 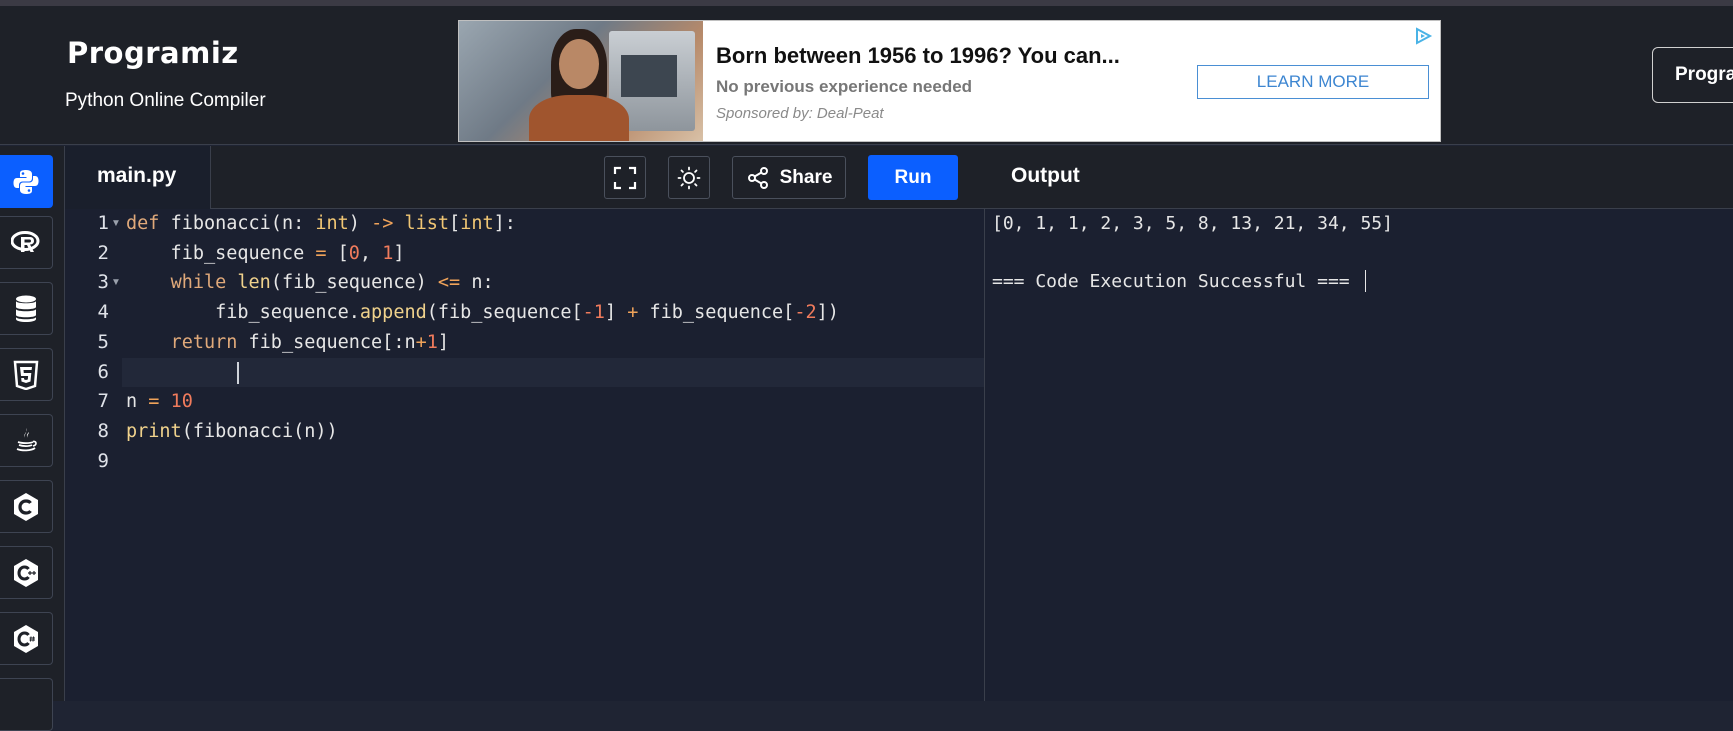 What do you see at coordinates (553, 372) in the screenshot?
I see `active-line-highlight` at bounding box center [553, 372].